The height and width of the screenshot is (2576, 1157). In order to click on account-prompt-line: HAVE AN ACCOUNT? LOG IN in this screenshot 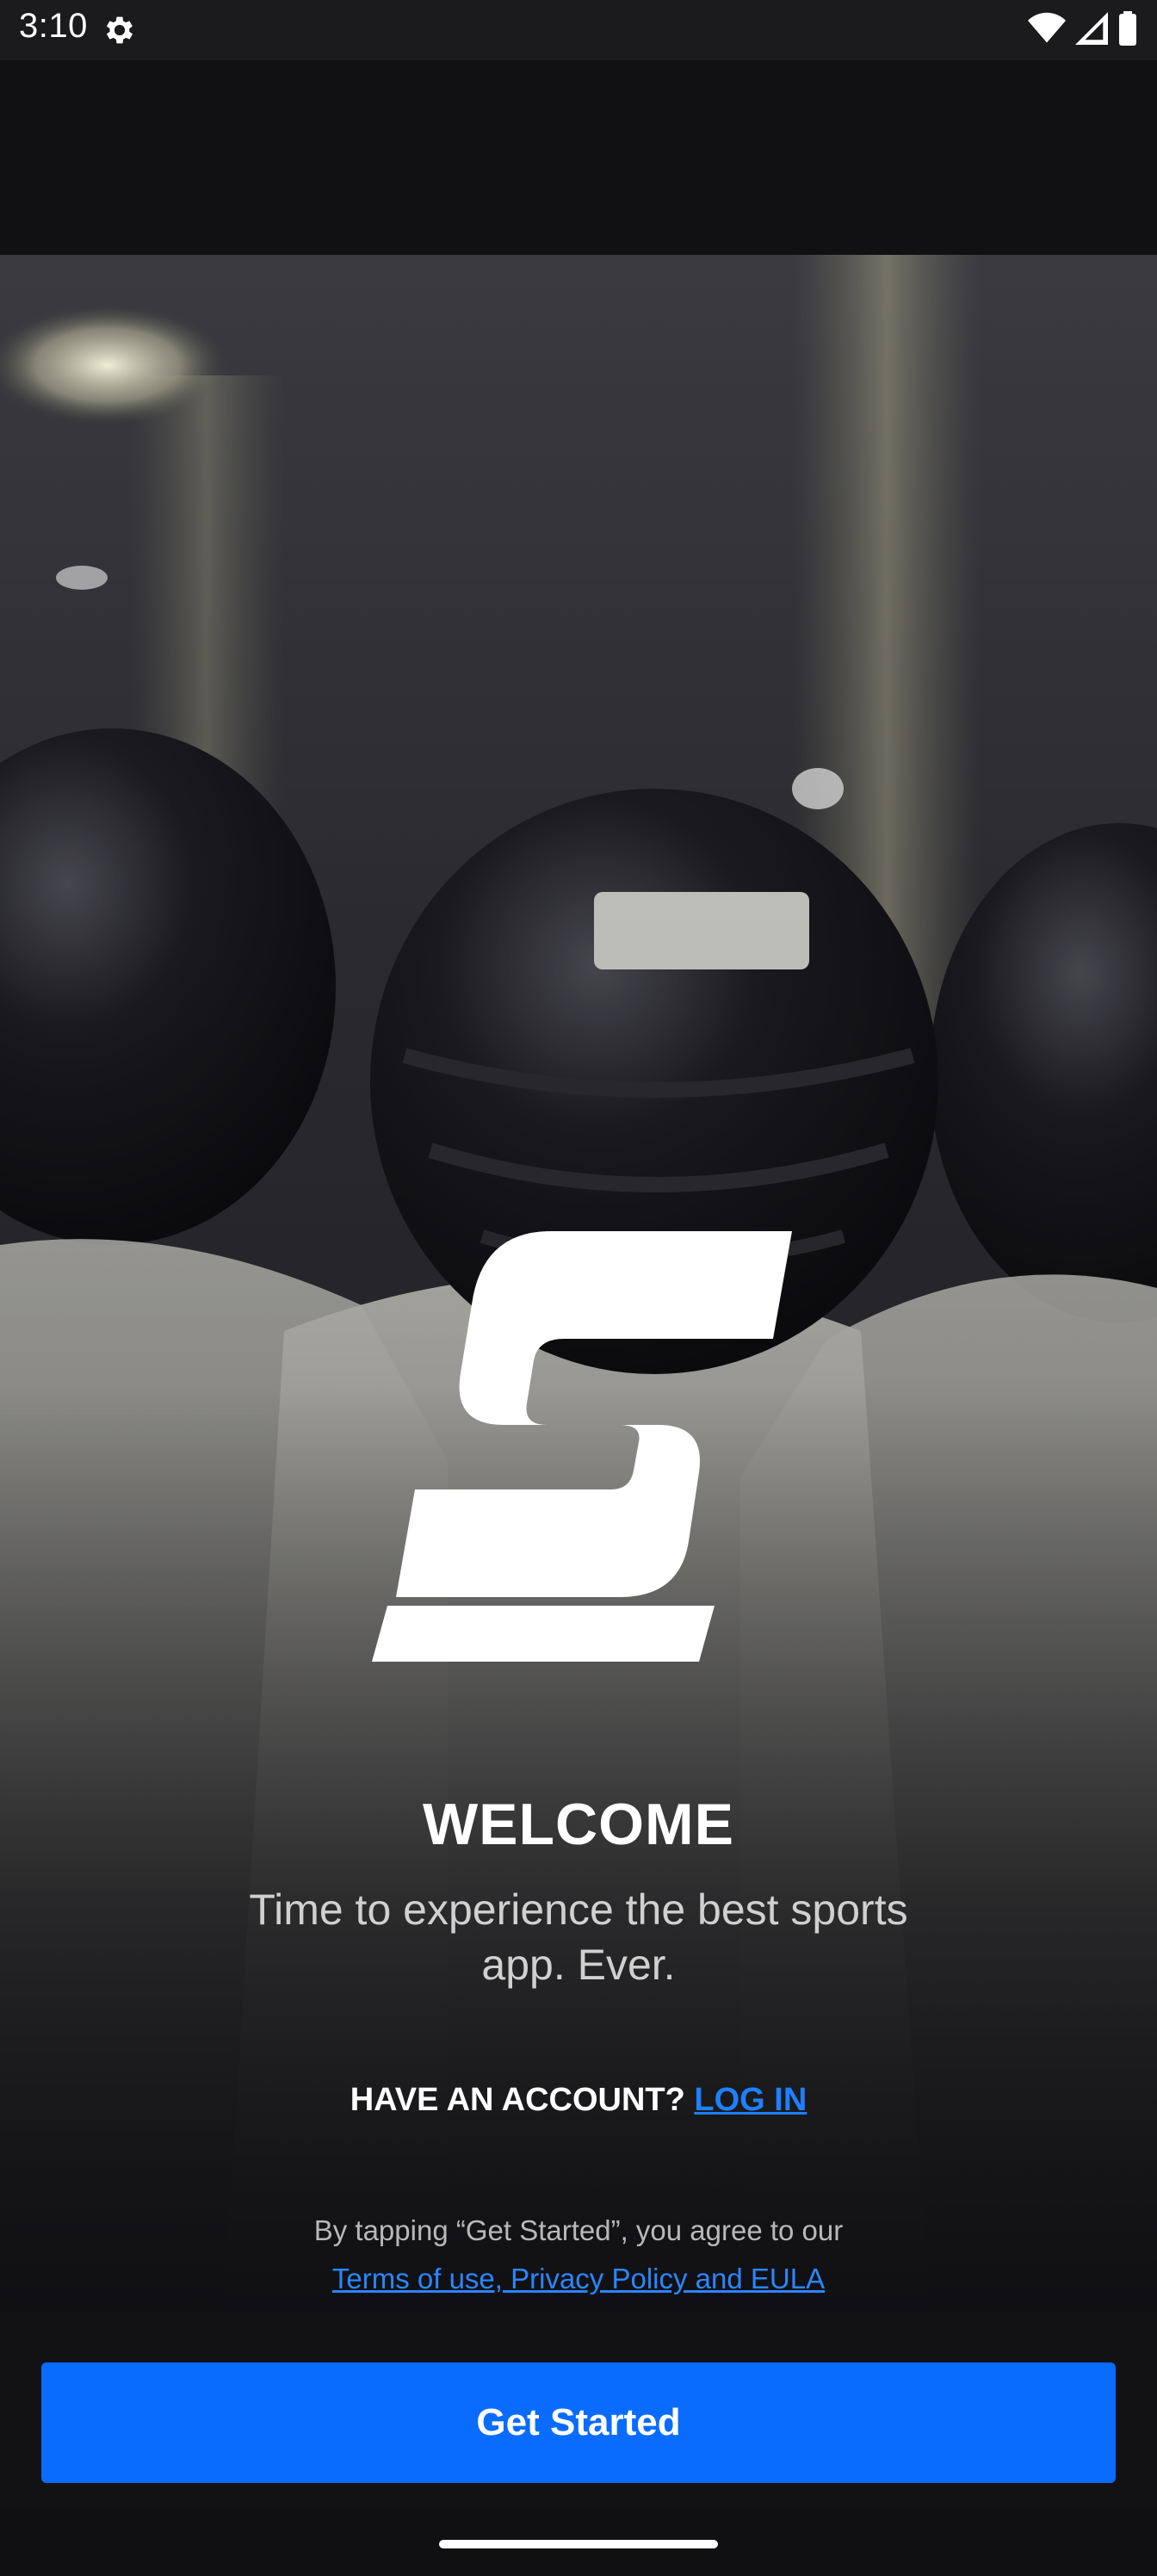, I will do `click(579, 2100)`.